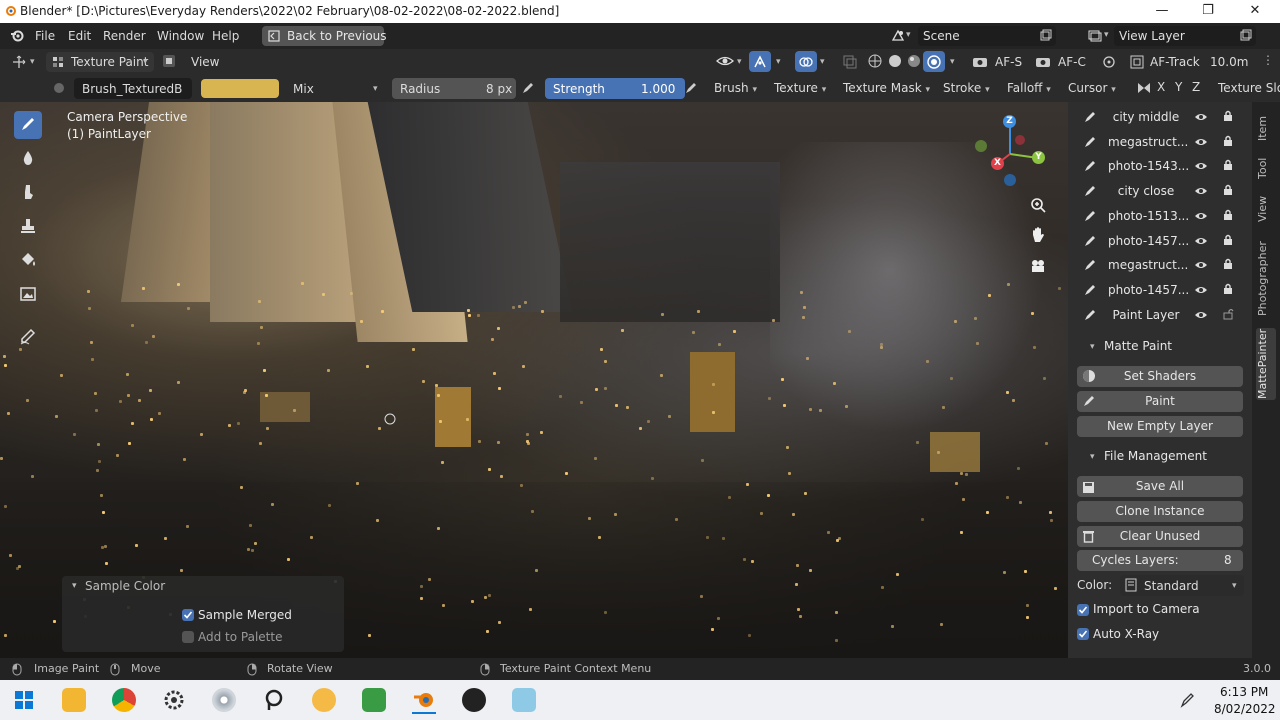 The width and height of the screenshot is (1280, 720). I want to click on mode-selector: Texture Paint ▾, so click(100, 62).